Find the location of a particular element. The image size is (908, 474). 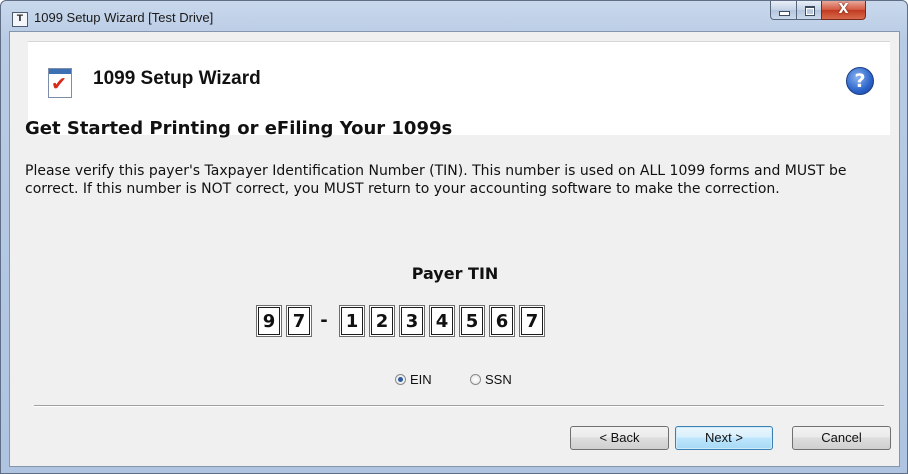

wizard-title: 1099 Setup Wizard is located at coordinates (177, 78).